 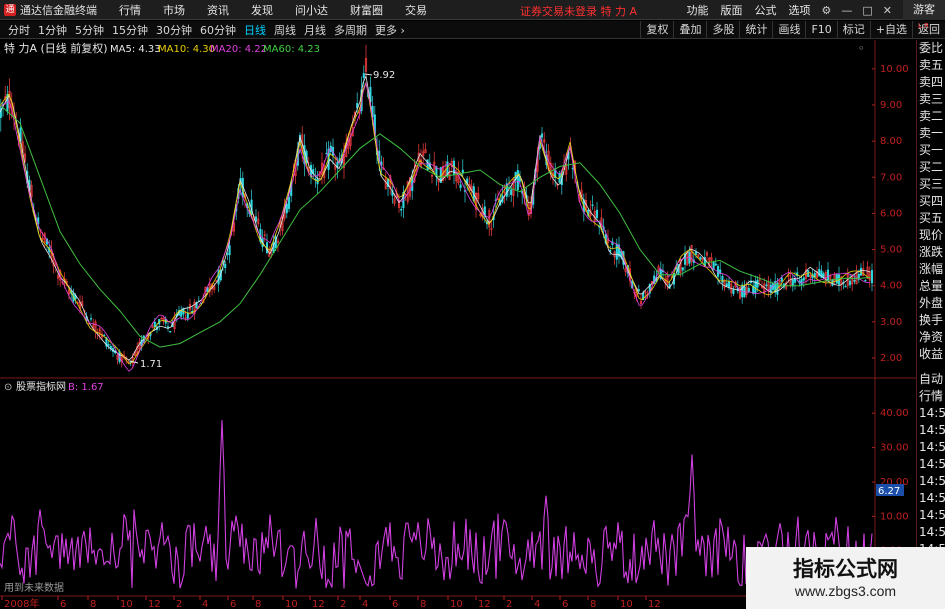 I want to click on price-axis: 10.00 9.00 8.00 7.00 6.00 5.00 4.00 3.00 2.00, so click(x=890, y=214).